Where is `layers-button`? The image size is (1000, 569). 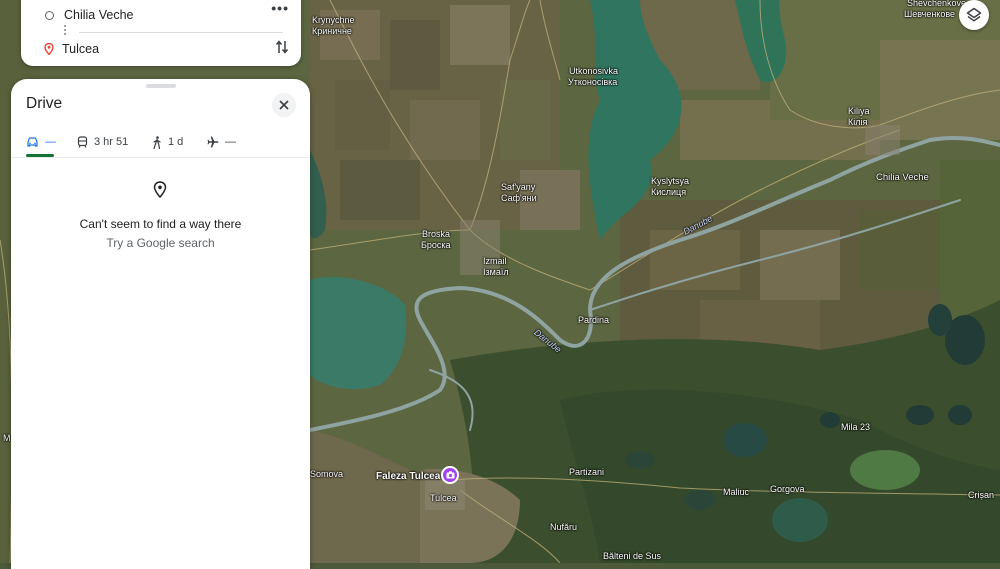 layers-button is located at coordinates (974, 15).